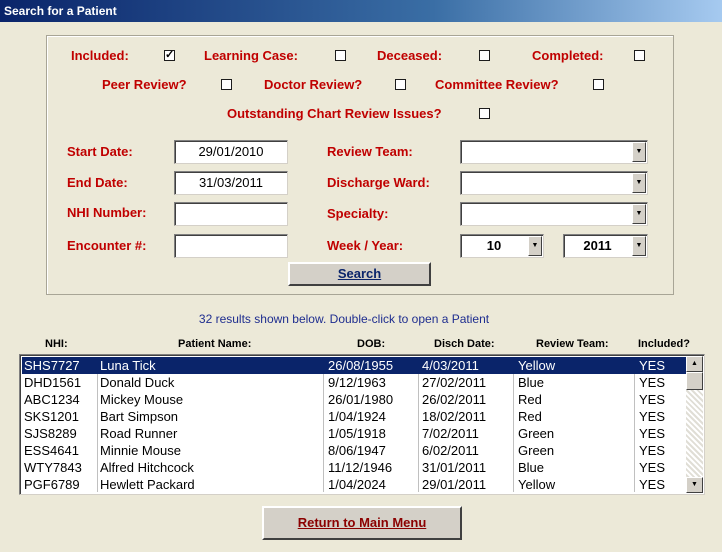  What do you see at coordinates (454, 399) in the screenshot?
I see `cell-disch: 26/02/2011` at bounding box center [454, 399].